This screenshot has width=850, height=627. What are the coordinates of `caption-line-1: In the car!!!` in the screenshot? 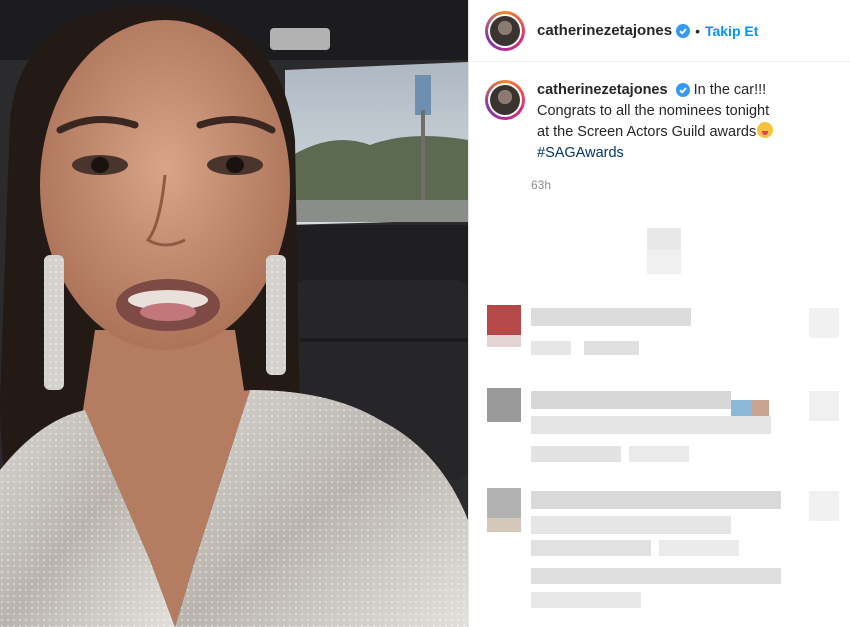 It's located at (730, 90).